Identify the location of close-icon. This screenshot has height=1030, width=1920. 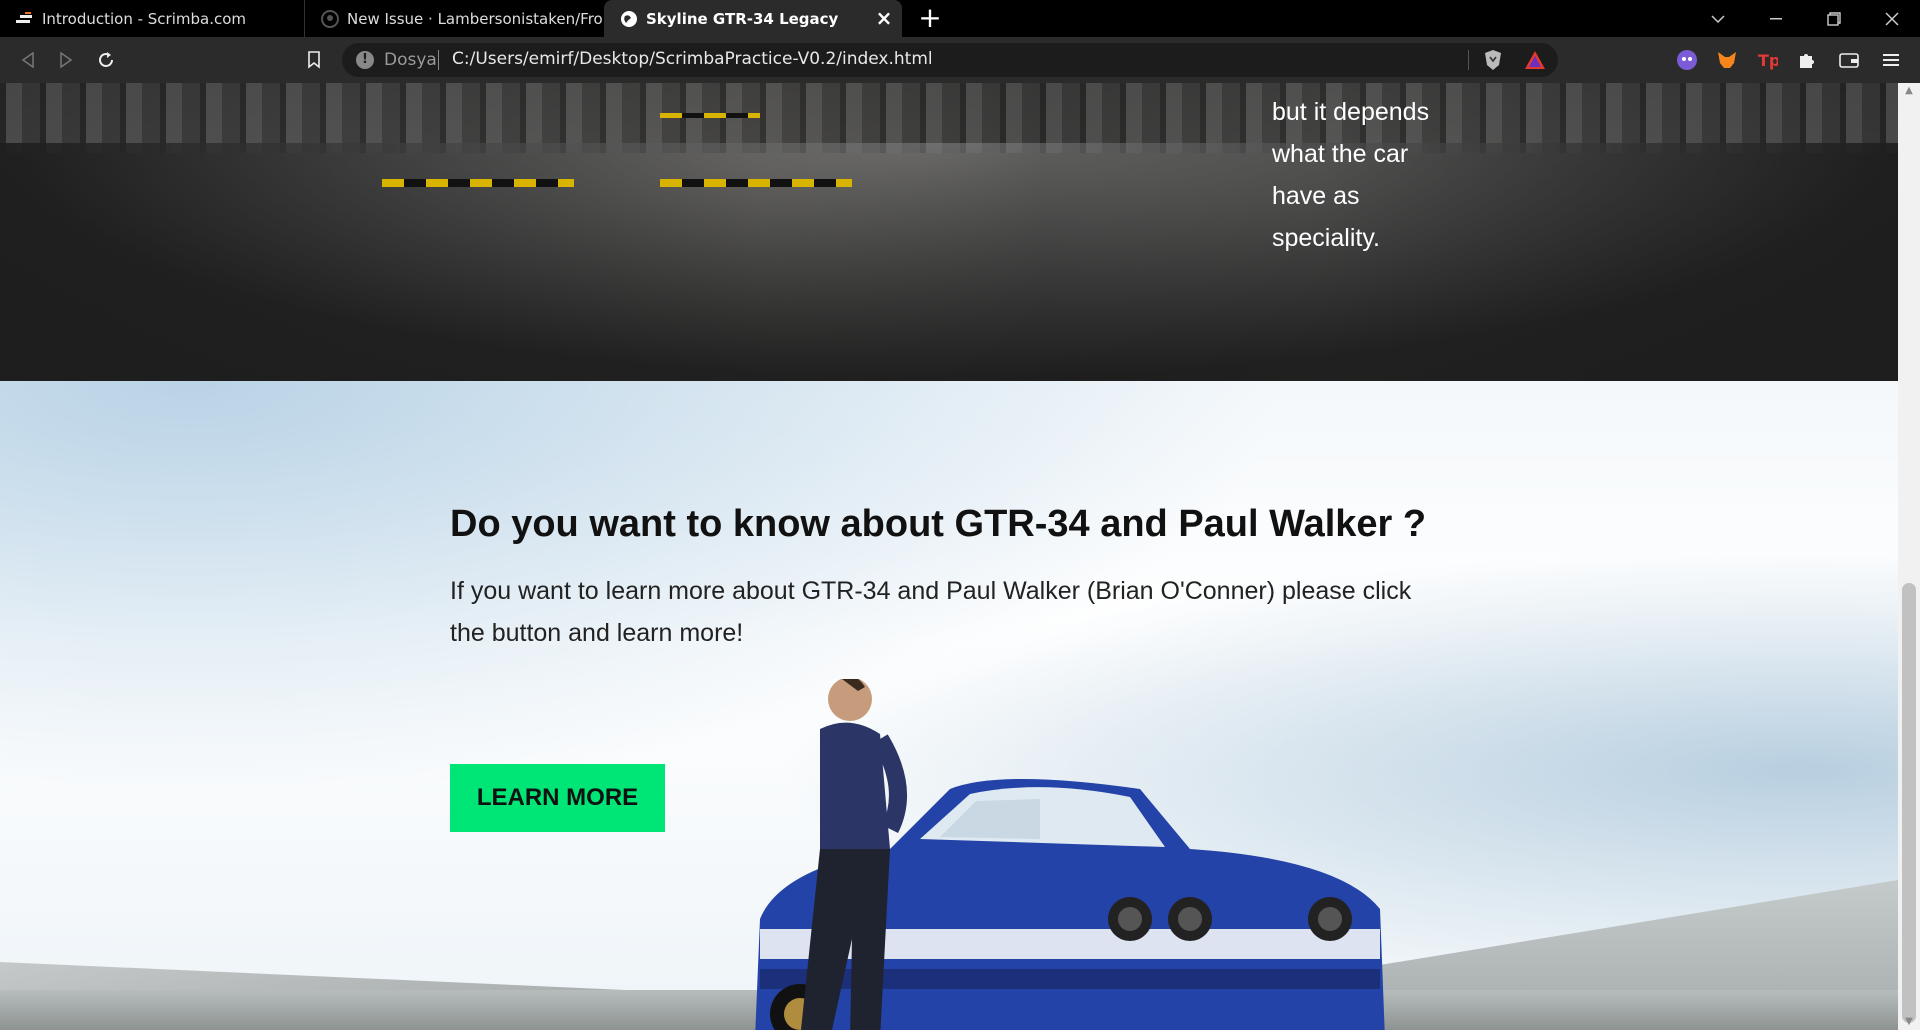
(1892, 18).